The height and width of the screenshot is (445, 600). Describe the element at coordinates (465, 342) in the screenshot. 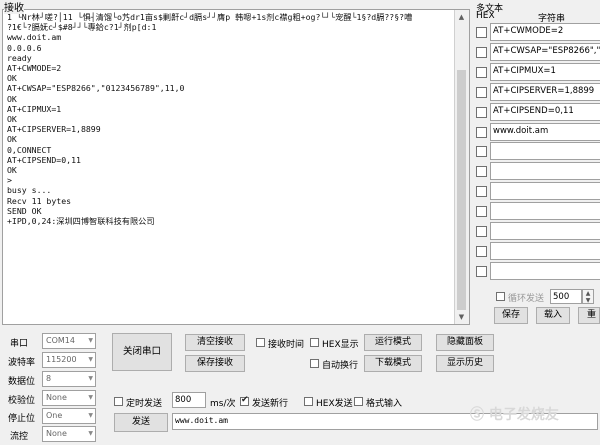

I see `hide-panel-button: 隐藏面板` at that location.